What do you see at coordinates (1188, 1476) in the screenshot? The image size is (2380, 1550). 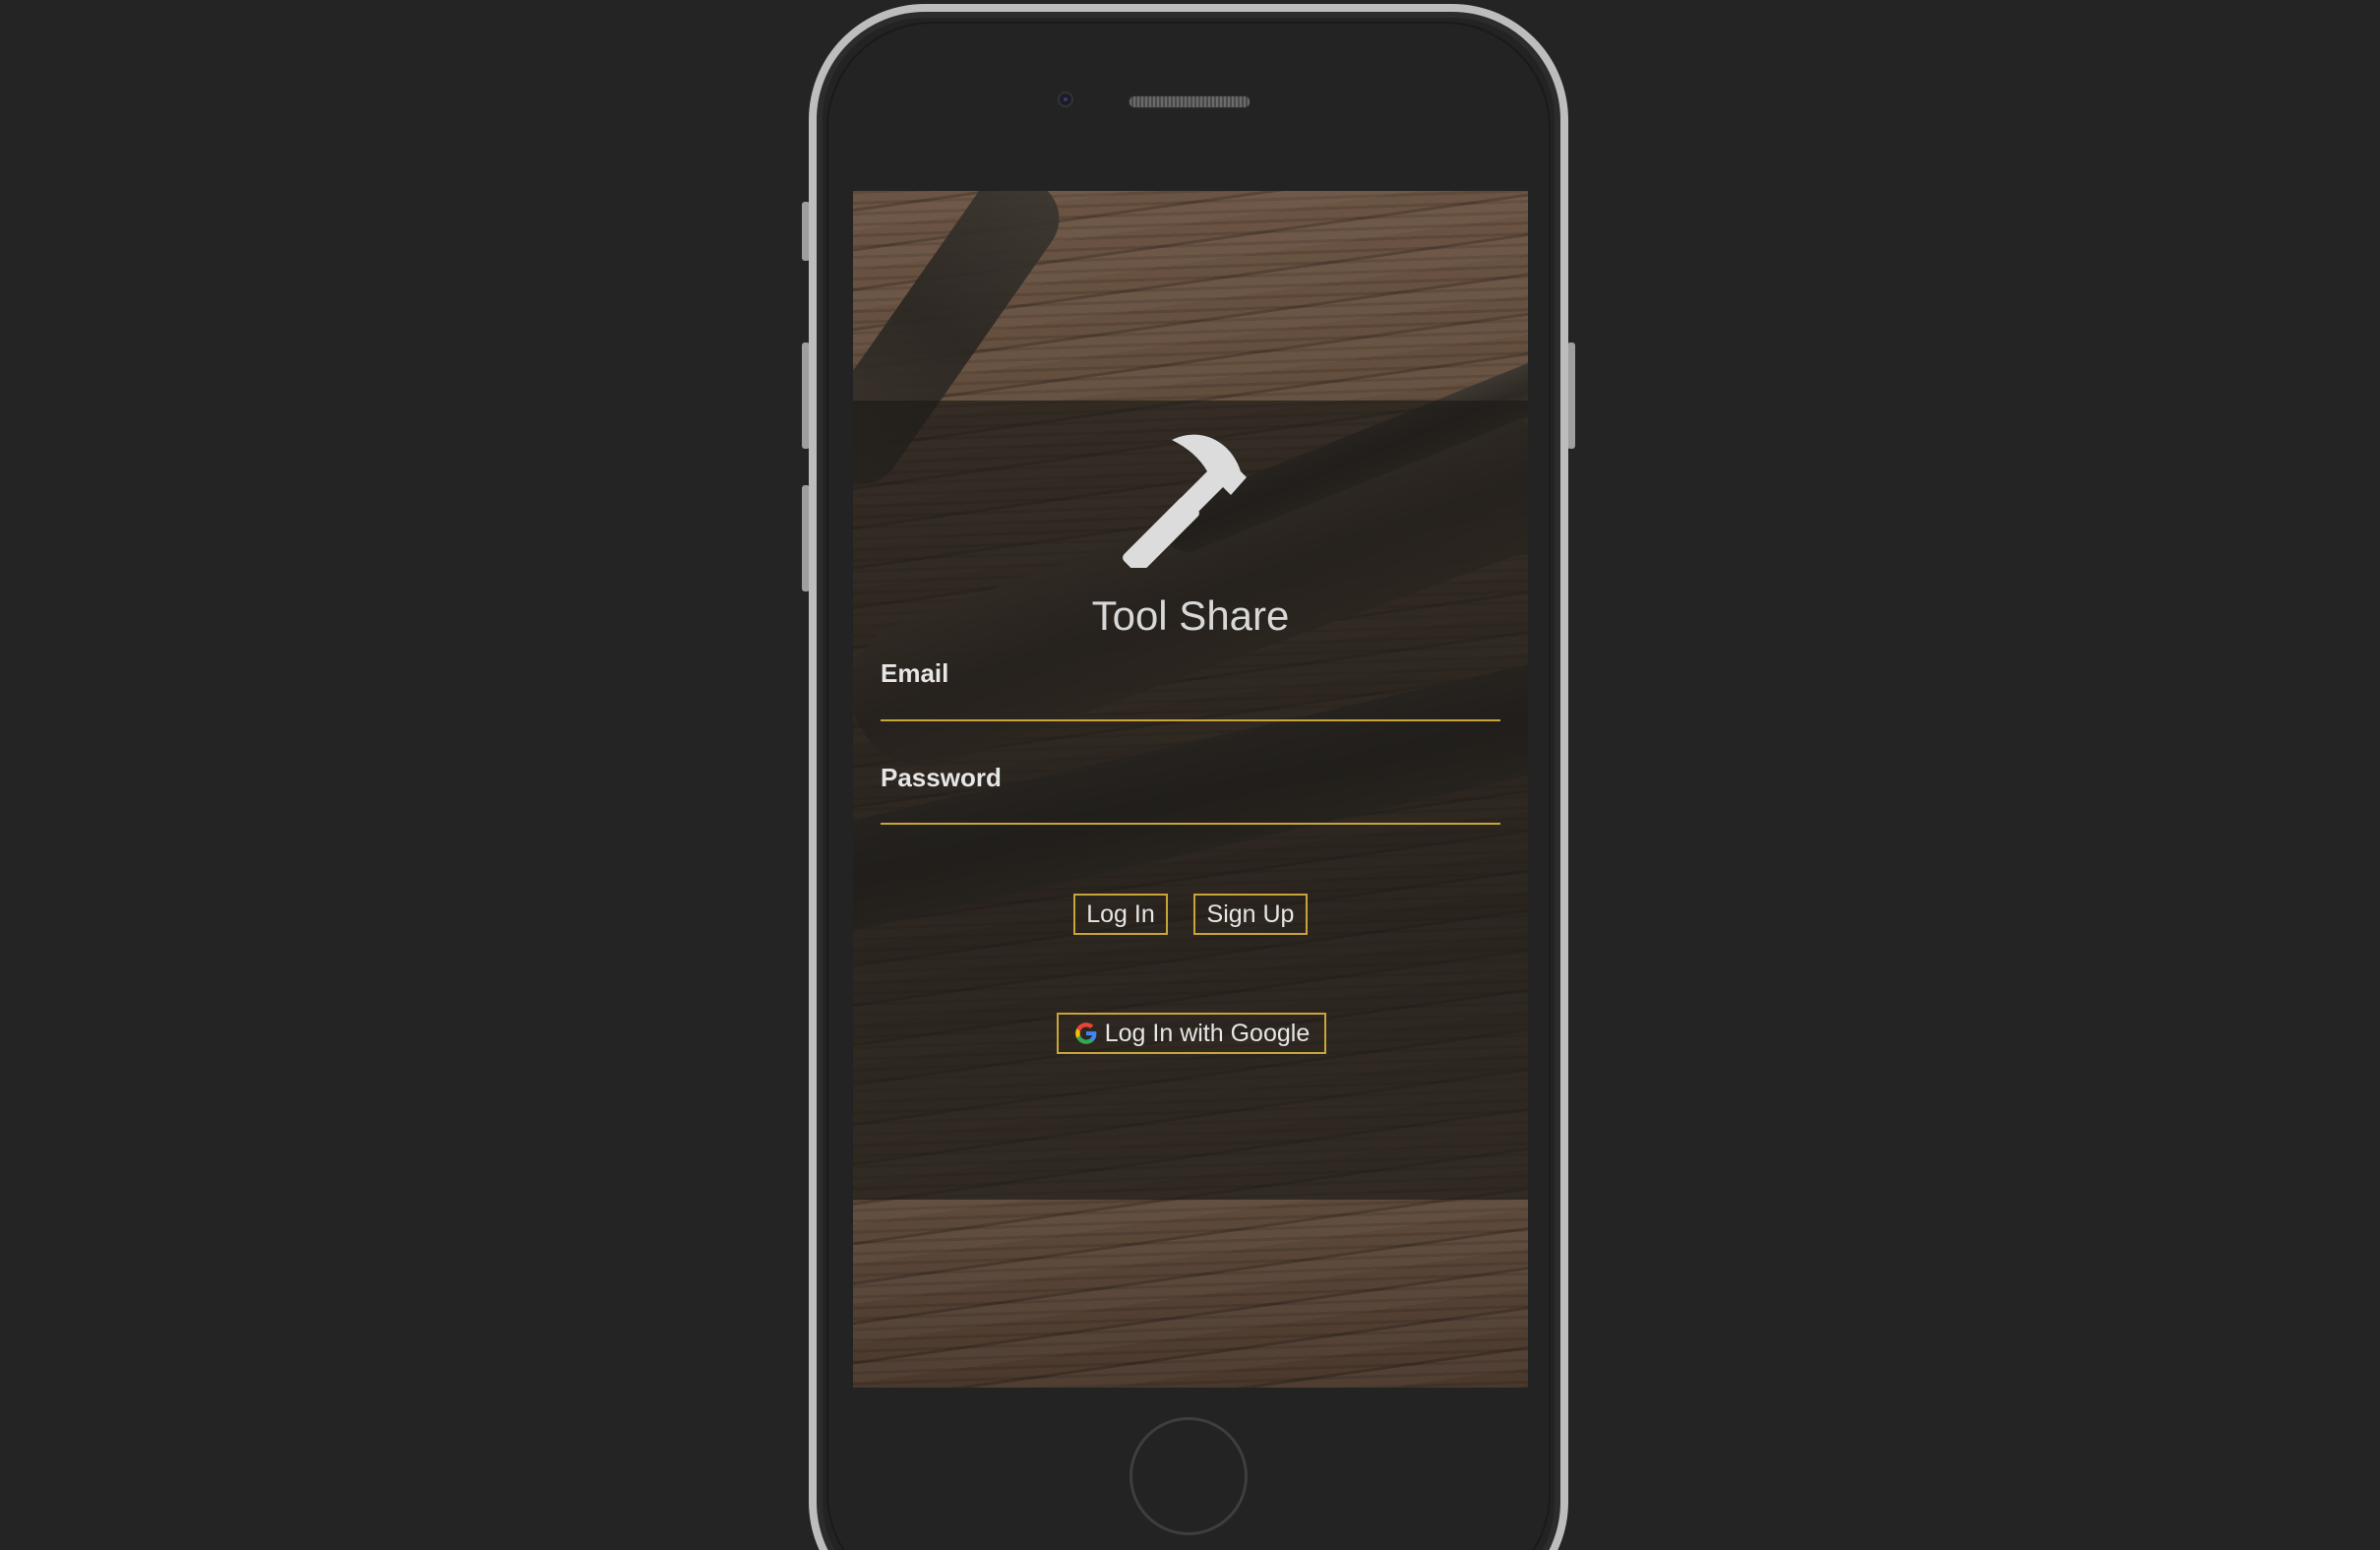 I see `home-button` at bounding box center [1188, 1476].